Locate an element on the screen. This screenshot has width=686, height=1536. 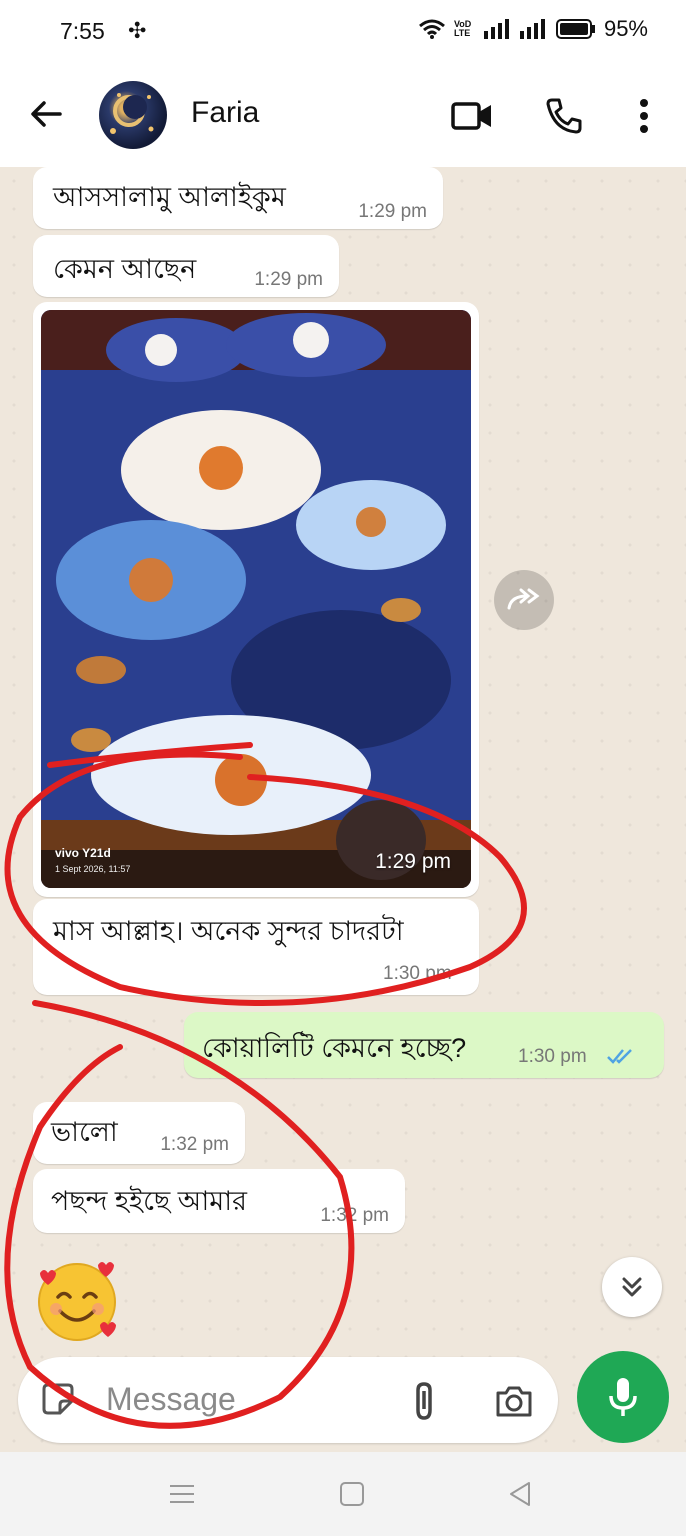
message-input: Message is located at coordinates (171, 1399).